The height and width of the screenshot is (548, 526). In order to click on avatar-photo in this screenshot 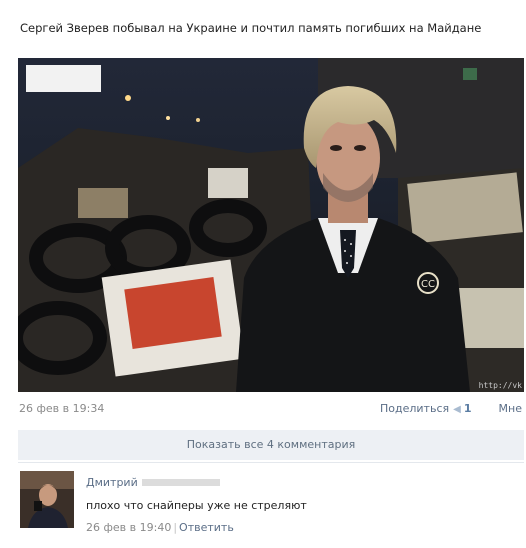, I will do `click(47, 499)`.